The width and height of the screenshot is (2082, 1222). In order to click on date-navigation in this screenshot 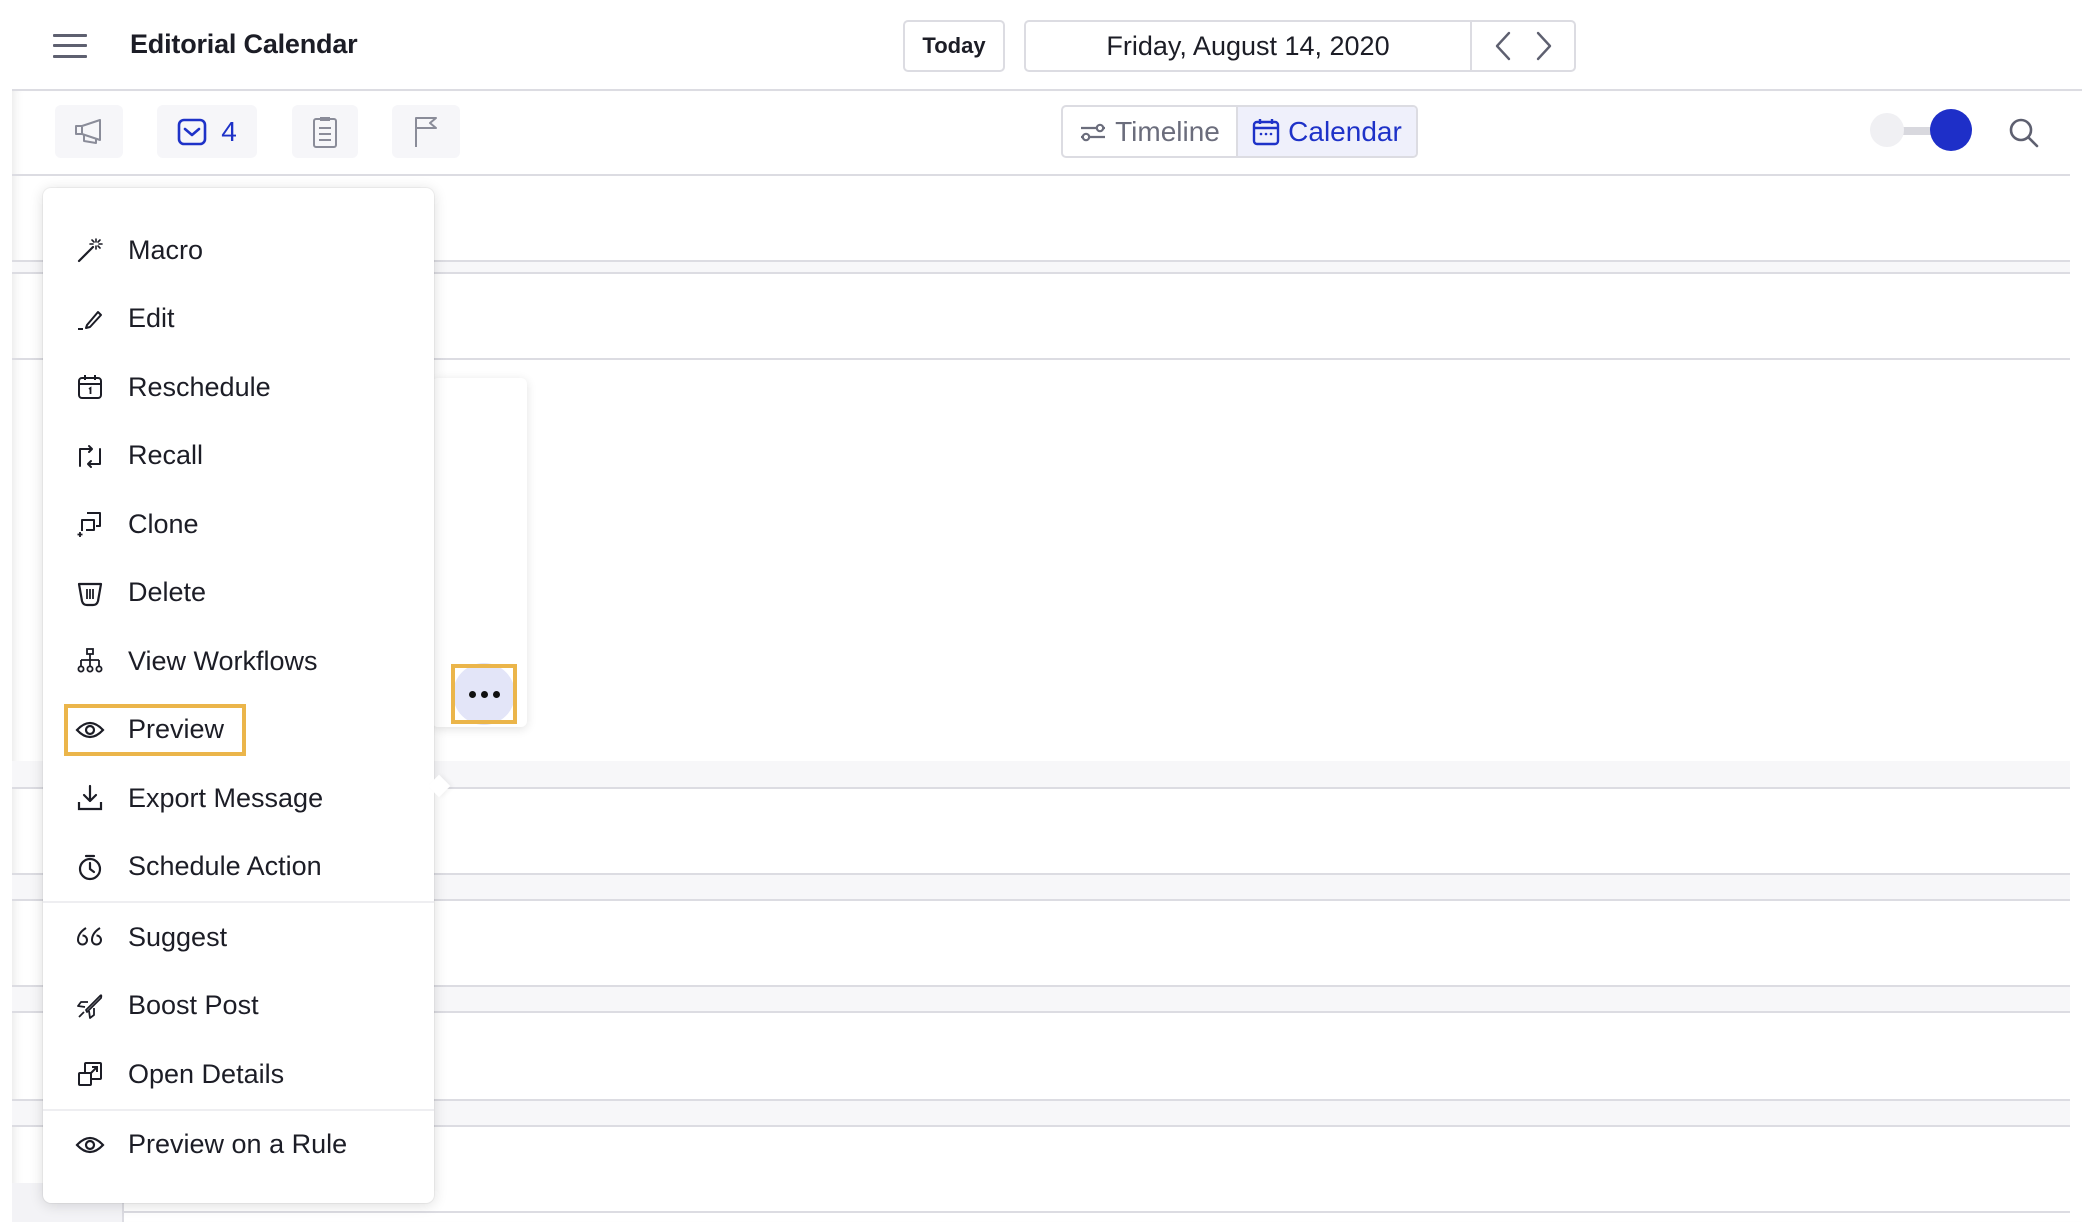, I will do `click(1523, 46)`.